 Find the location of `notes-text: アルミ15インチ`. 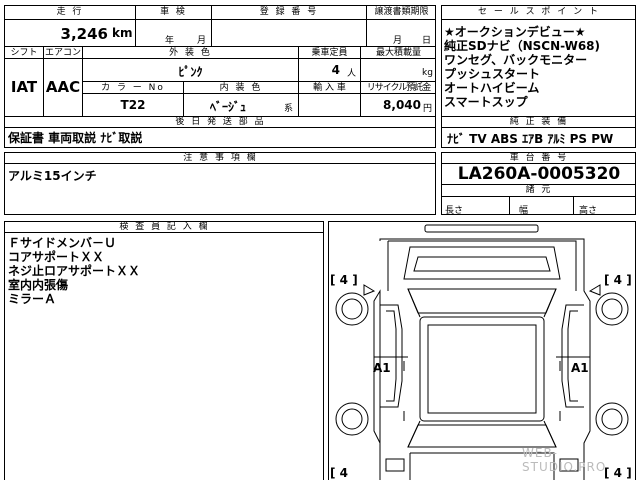

notes-text: アルミ15インチ is located at coordinates (52, 176).